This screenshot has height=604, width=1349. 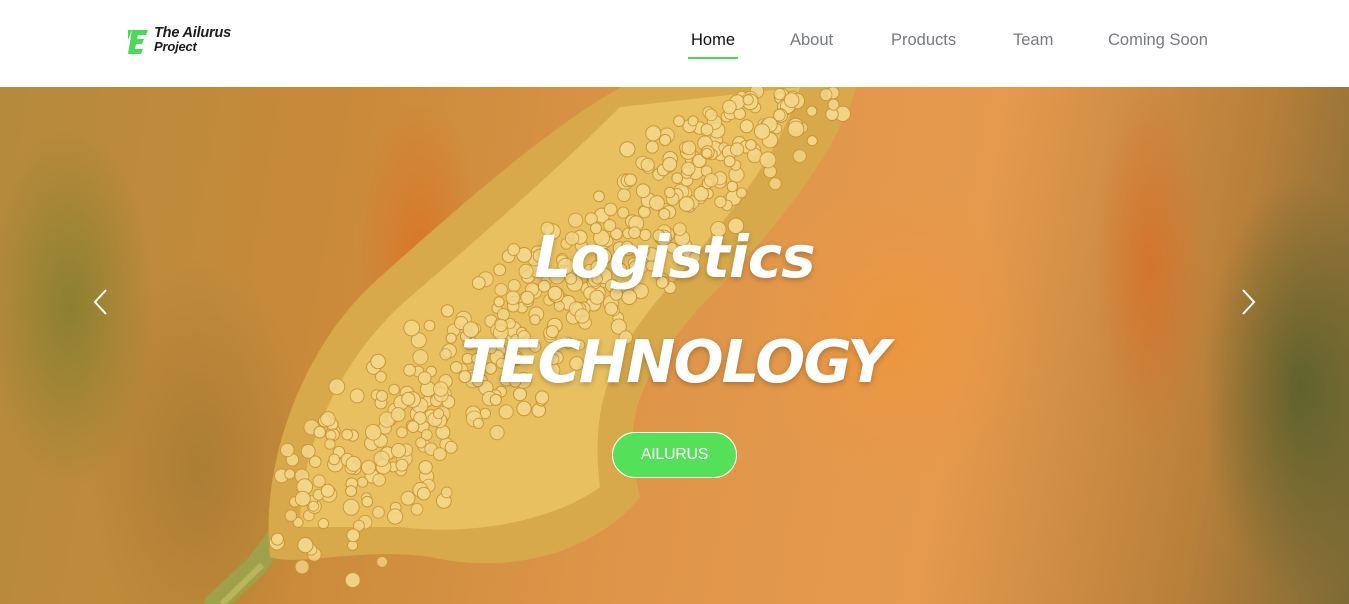 What do you see at coordinates (674, 455) in the screenshot?
I see `ailurus-cta-button: AILURUS` at bounding box center [674, 455].